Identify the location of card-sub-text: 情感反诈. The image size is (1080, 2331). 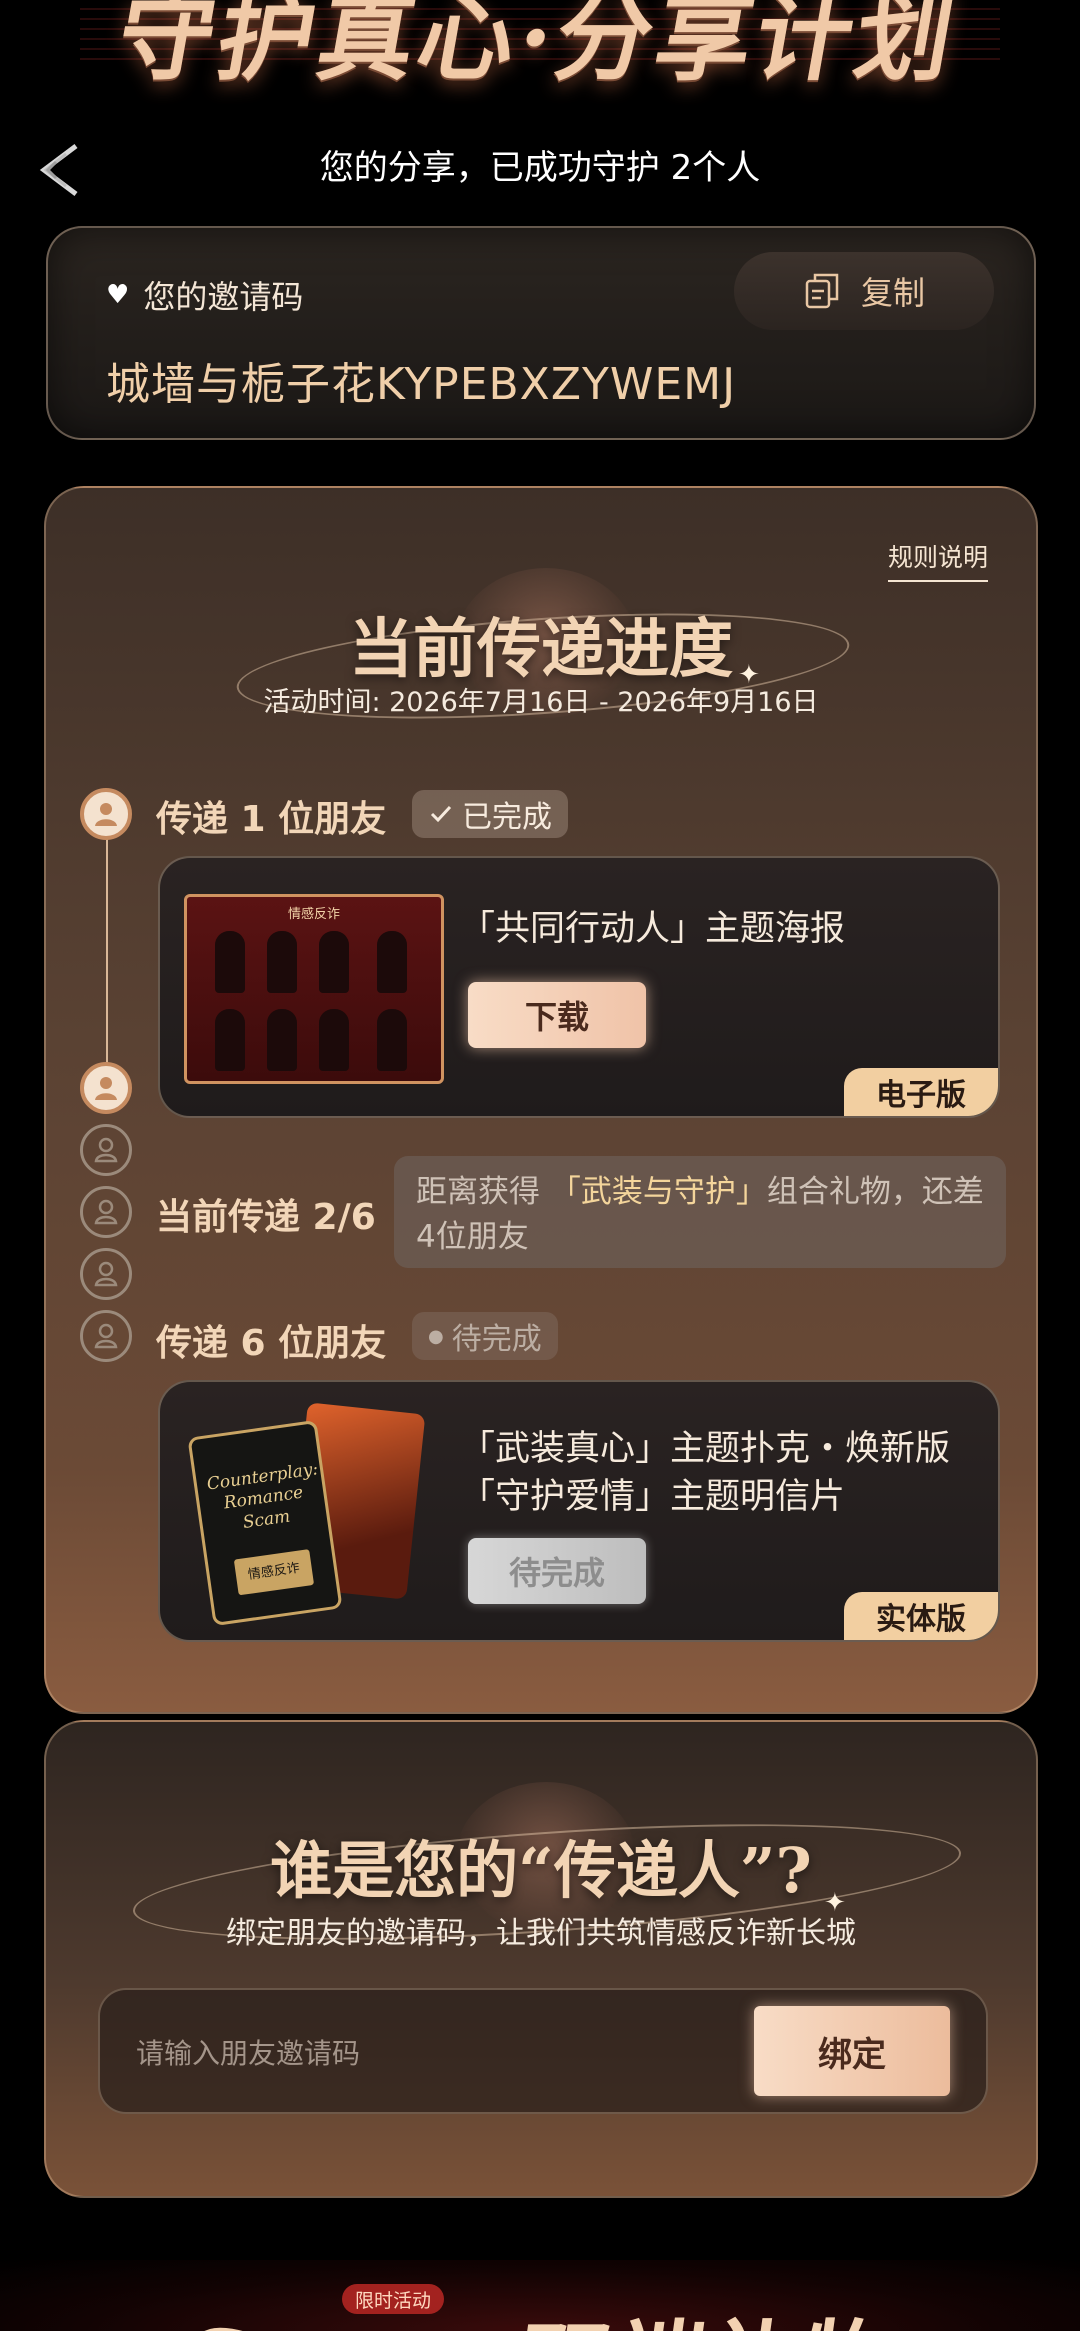
(274, 1572).